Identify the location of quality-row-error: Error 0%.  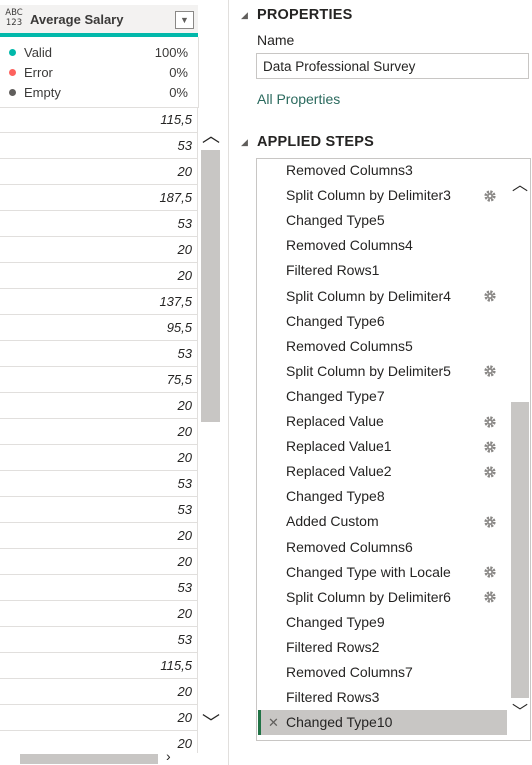
(99, 73).